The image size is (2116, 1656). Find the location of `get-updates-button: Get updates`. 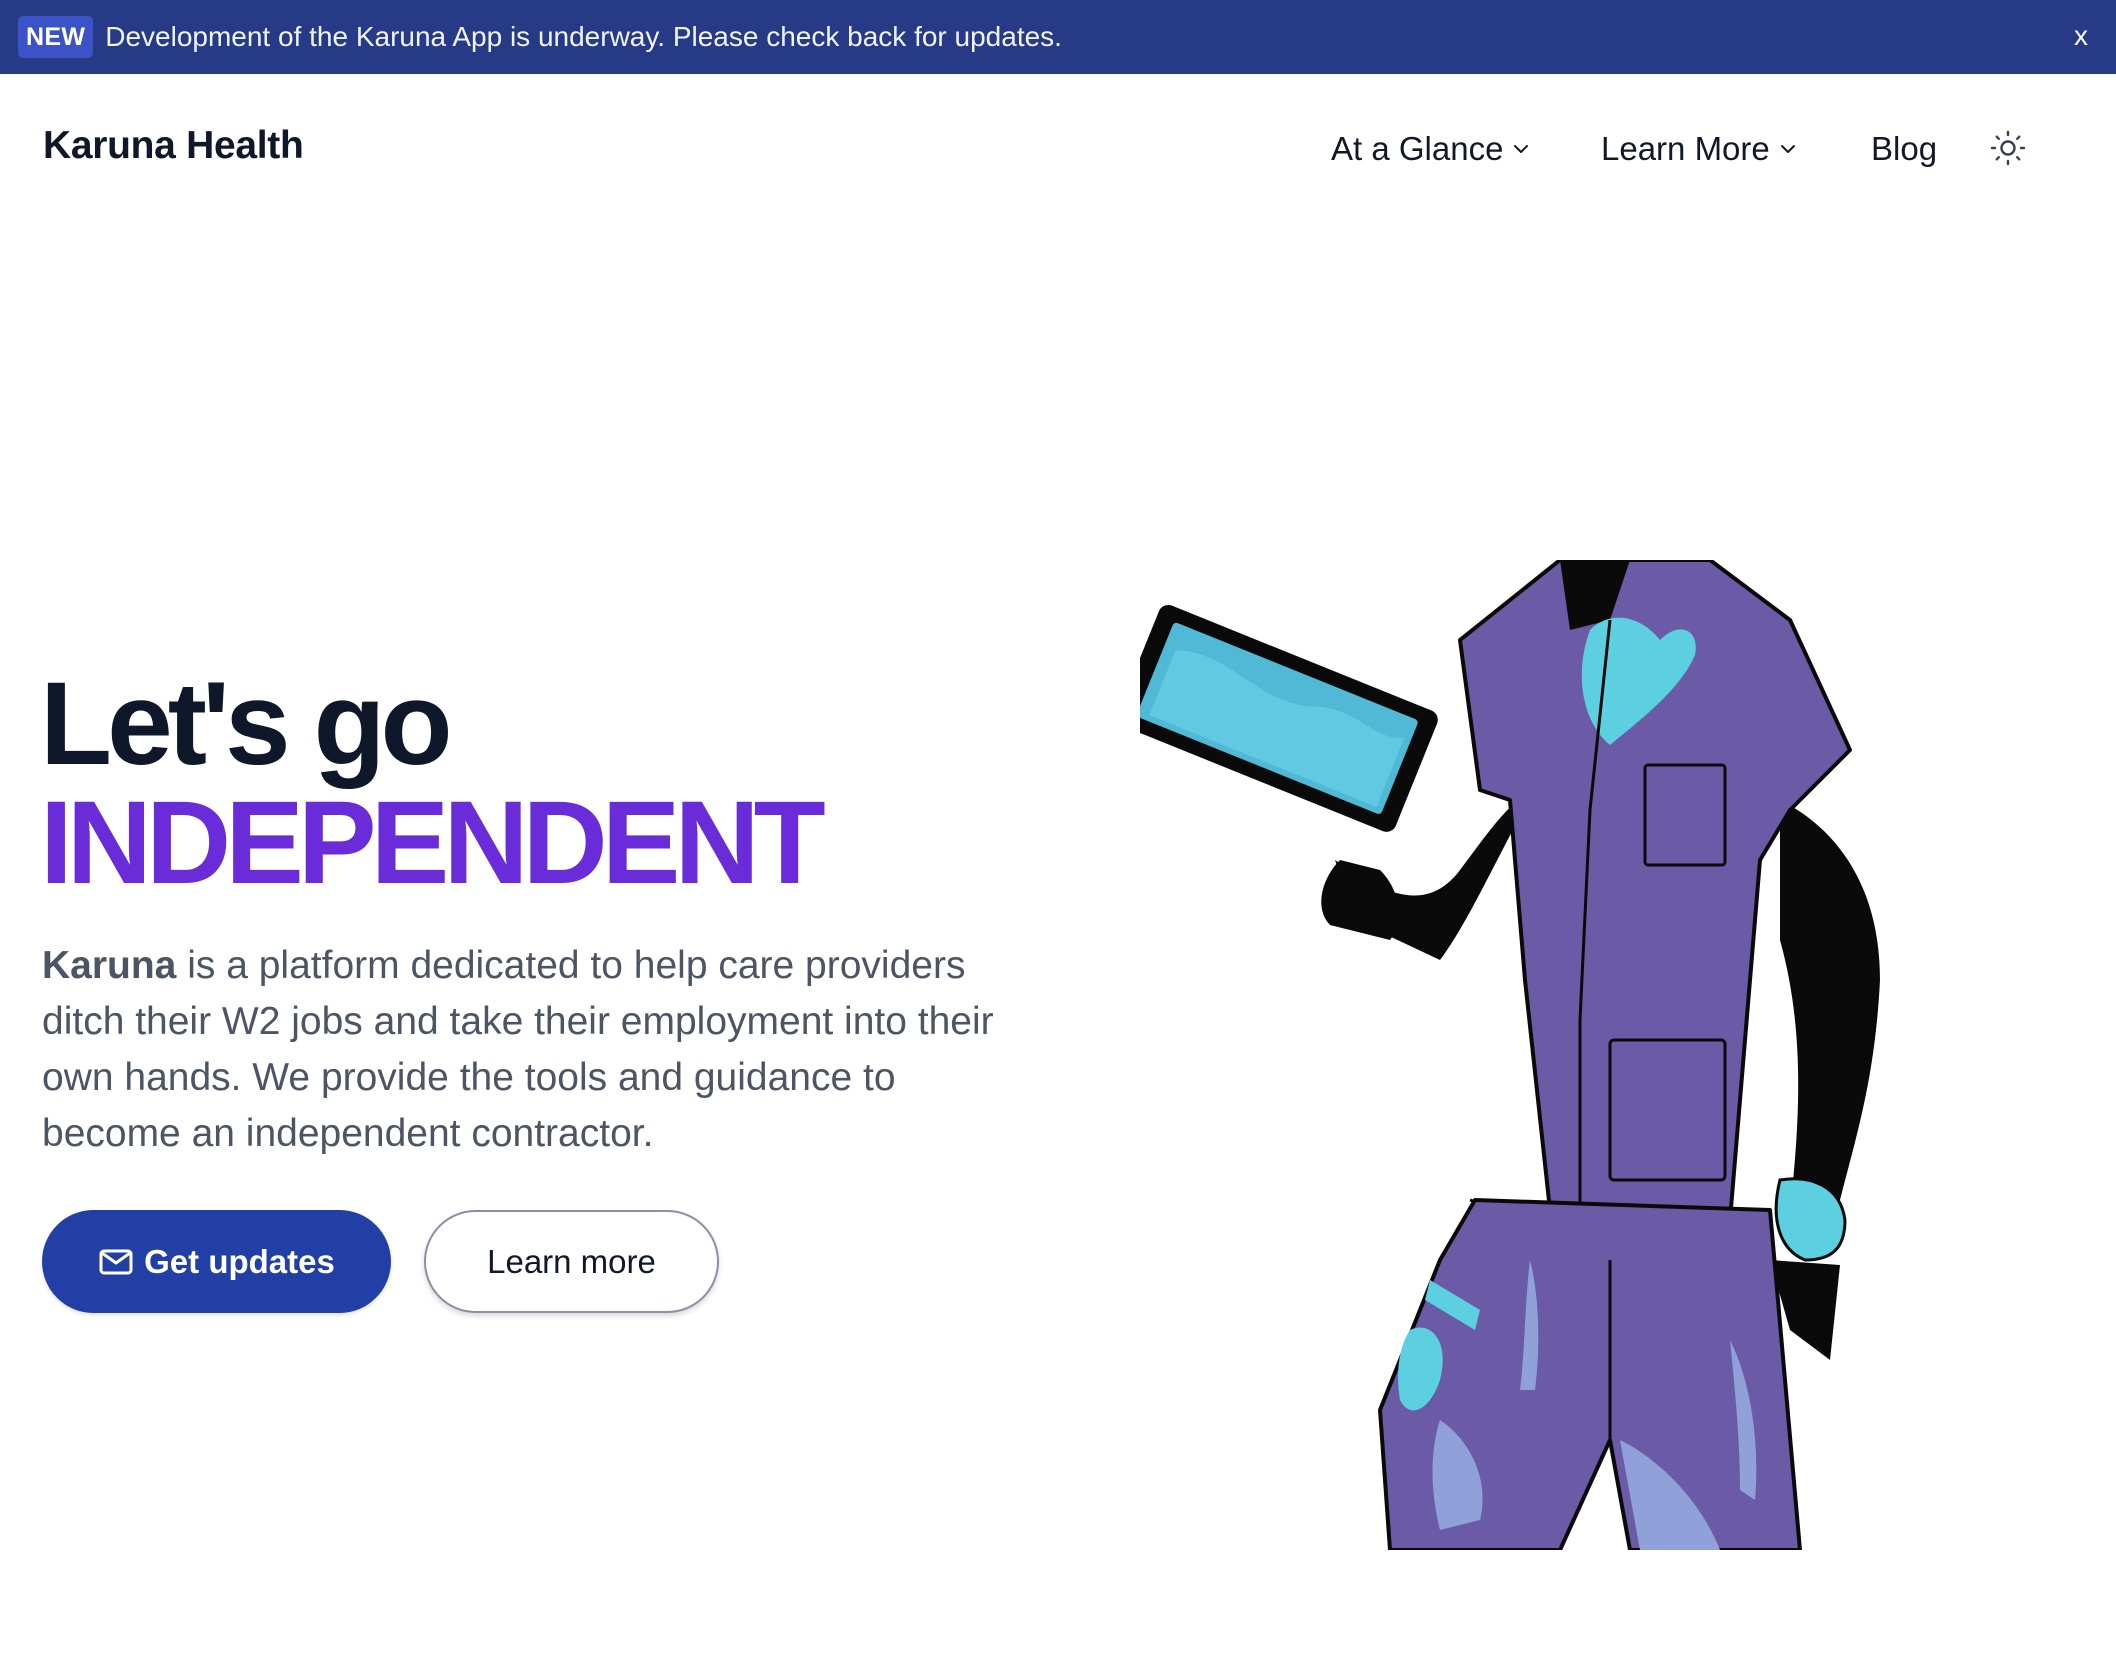

get-updates-button: Get updates is located at coordinates (216, 1261).